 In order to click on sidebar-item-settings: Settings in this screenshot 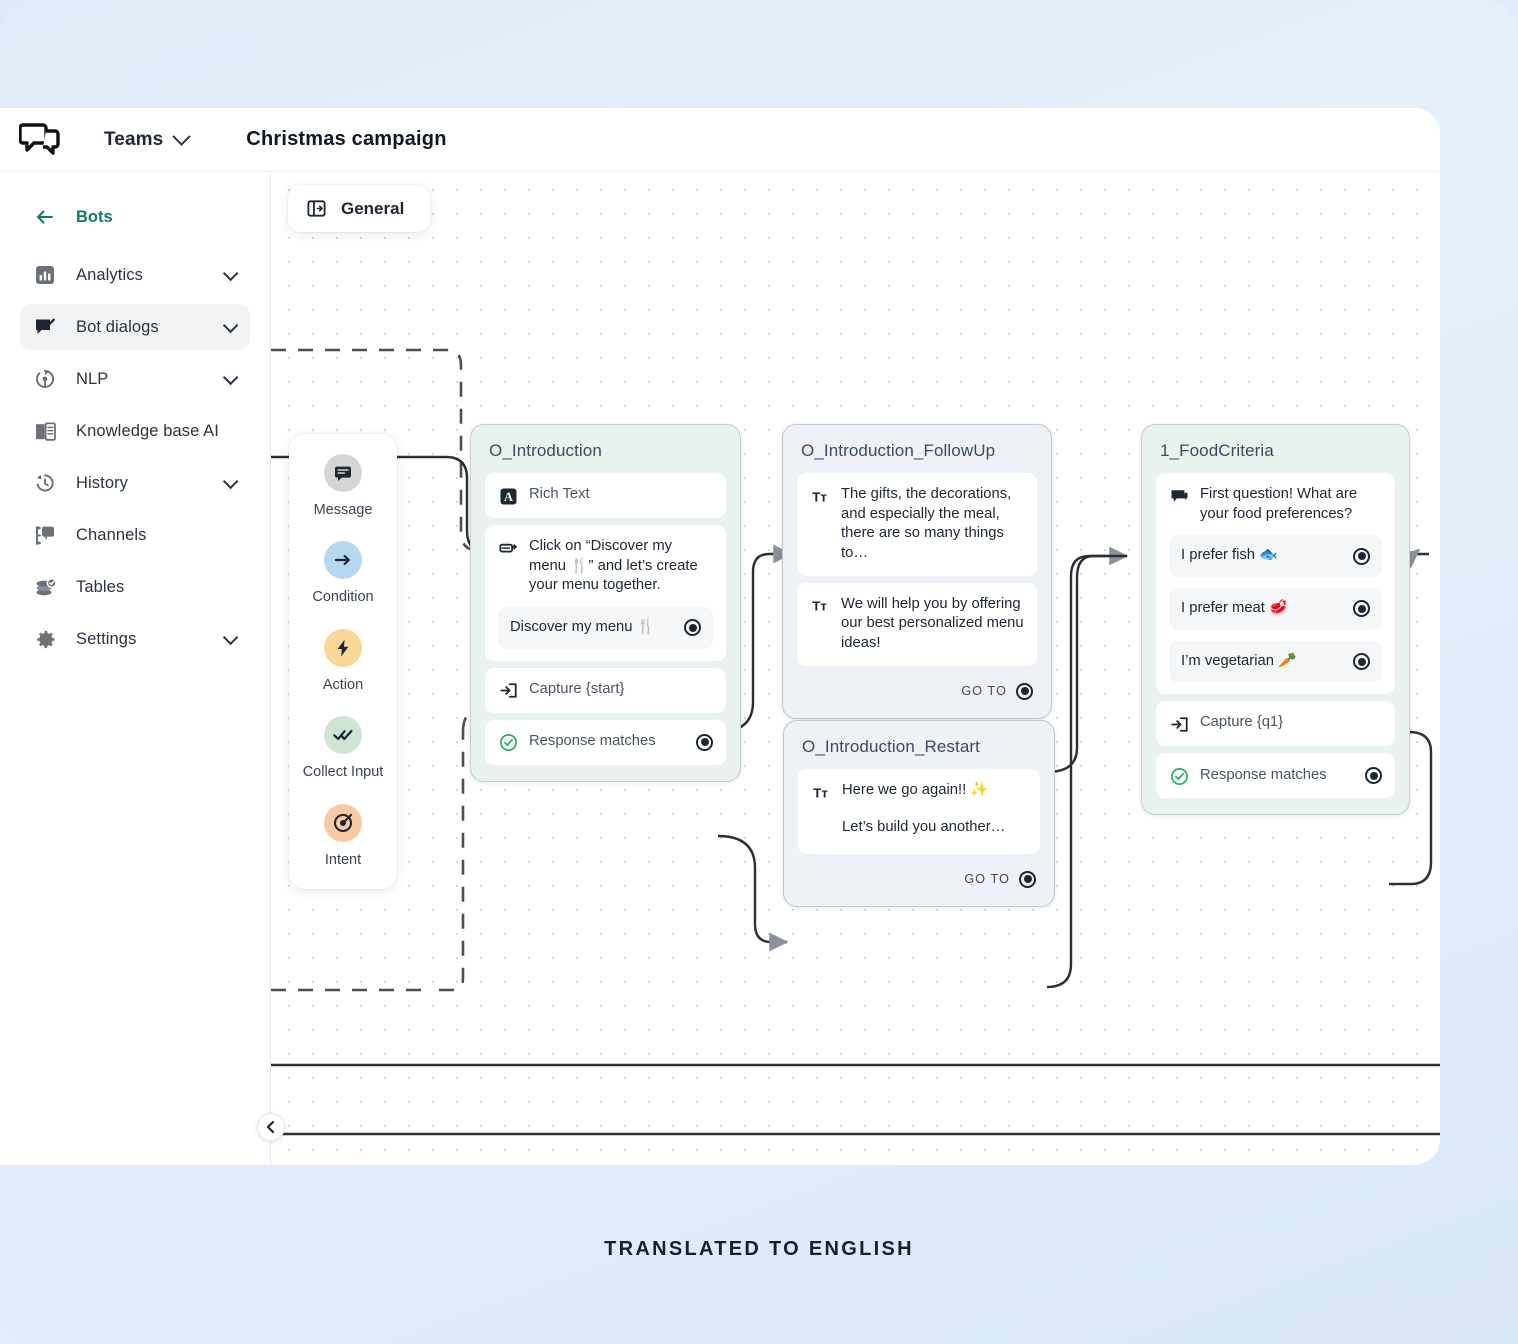, I will do `click(135, 639)`.